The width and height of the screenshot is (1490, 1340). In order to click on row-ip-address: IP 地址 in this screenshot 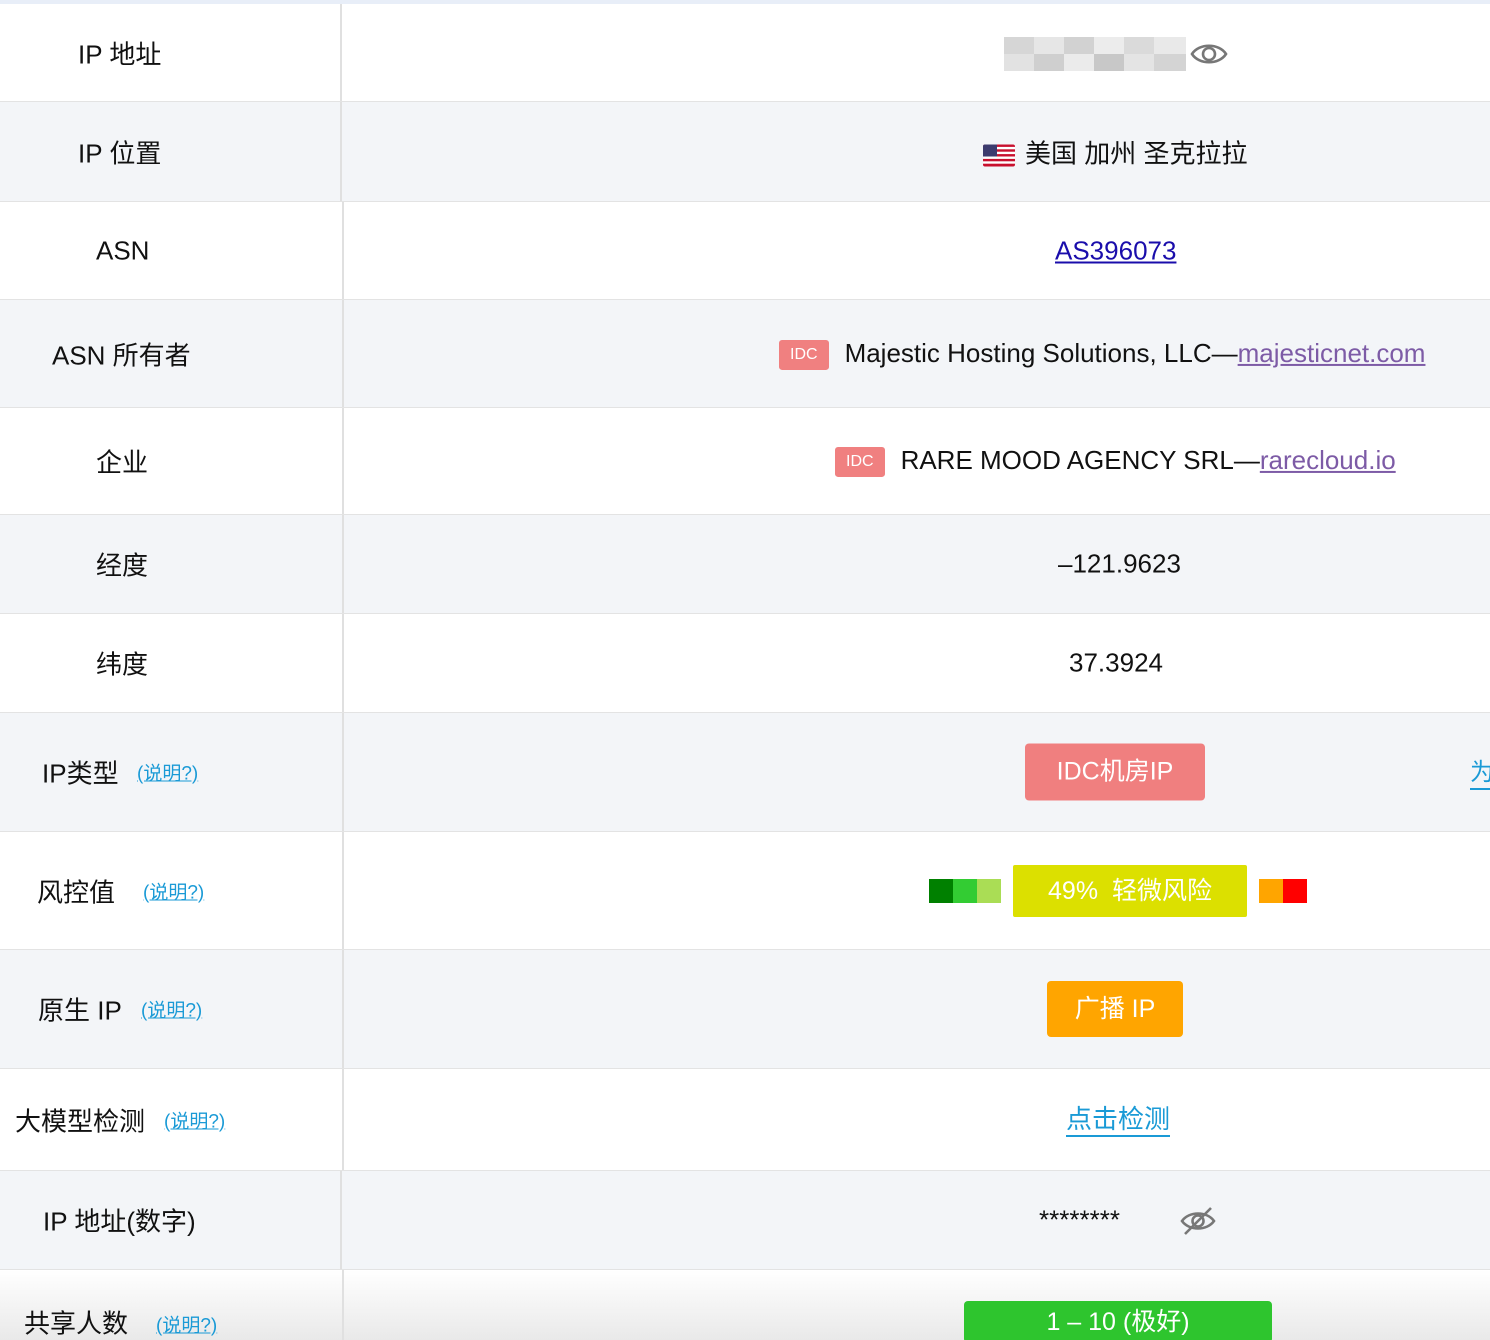, I will do `click(745, 53)`.